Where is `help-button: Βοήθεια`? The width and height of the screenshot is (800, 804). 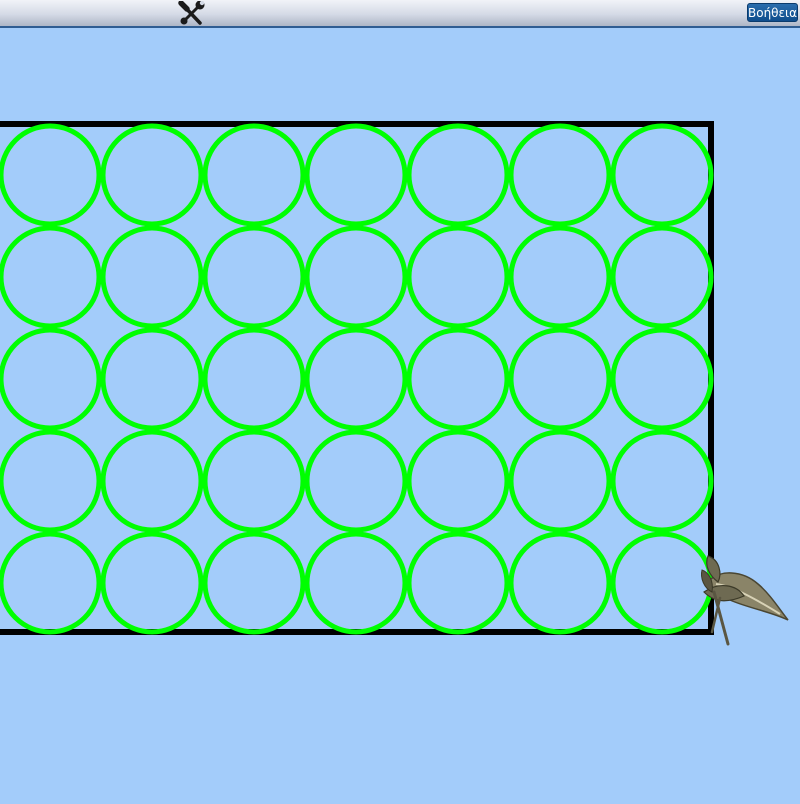 help-button: Βοήθεια is located at coordinates (772, 12).